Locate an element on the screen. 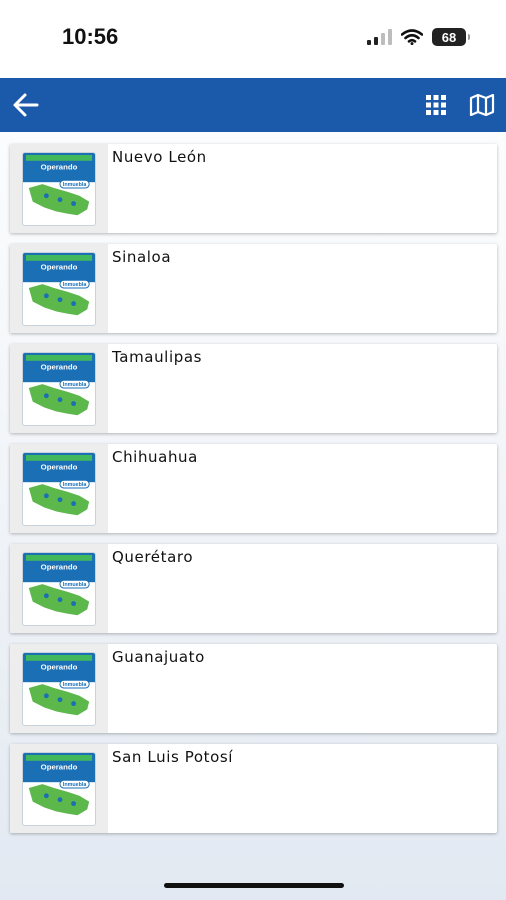 This screenshot has width=506, height=900. state-name: Sinaloa is located at coordinates (142, 257).